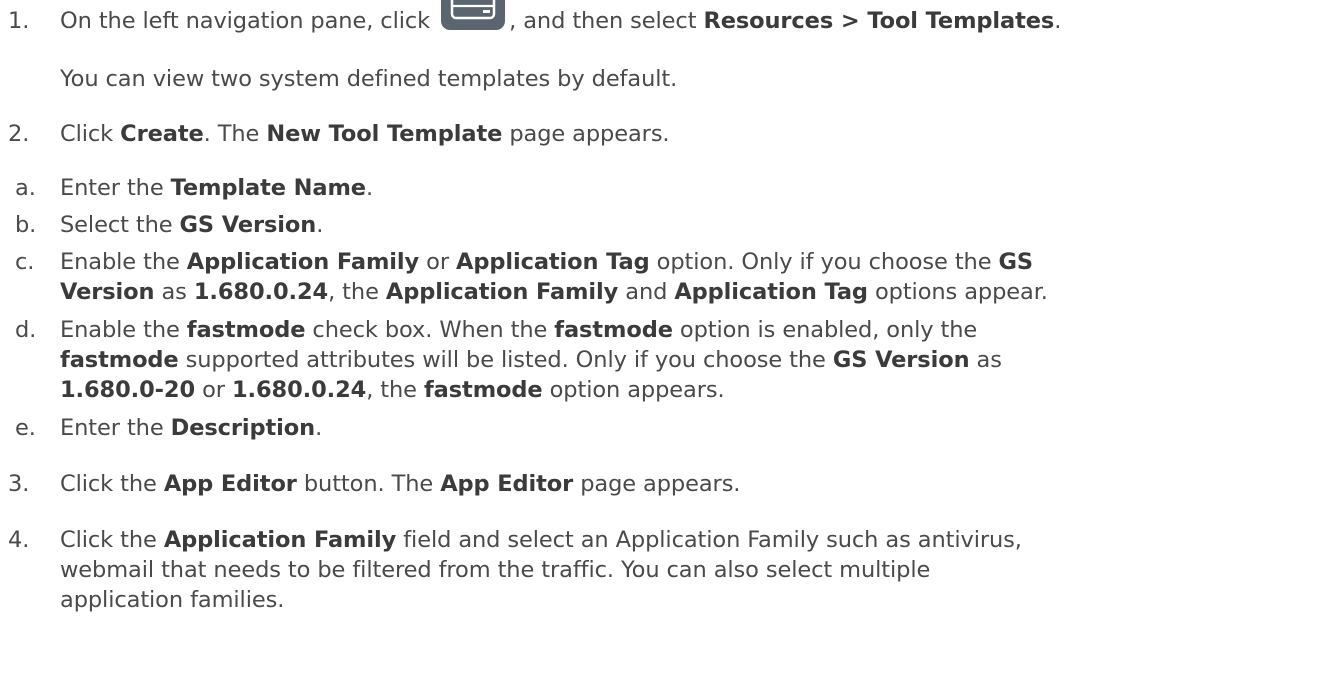 The height and width of the screenshot is (694, 1335). I want to click on step-text-line-3: application families., so click(172, 600).